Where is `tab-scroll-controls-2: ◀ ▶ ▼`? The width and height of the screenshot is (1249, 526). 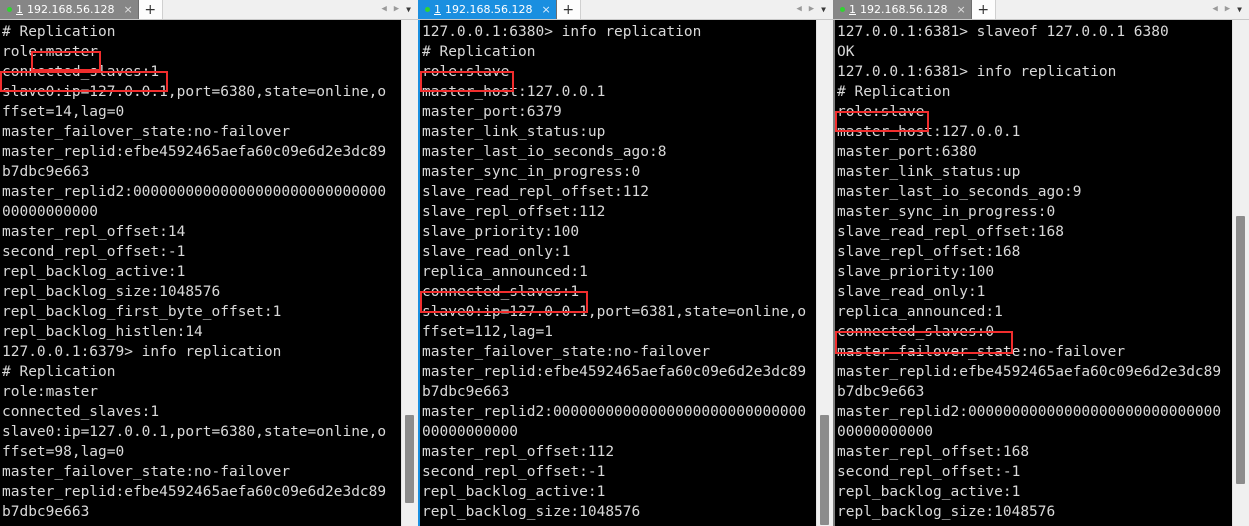
tab-scroll-controls-2: ◀ ▶ ▼ is located at coordinates (814, 9).